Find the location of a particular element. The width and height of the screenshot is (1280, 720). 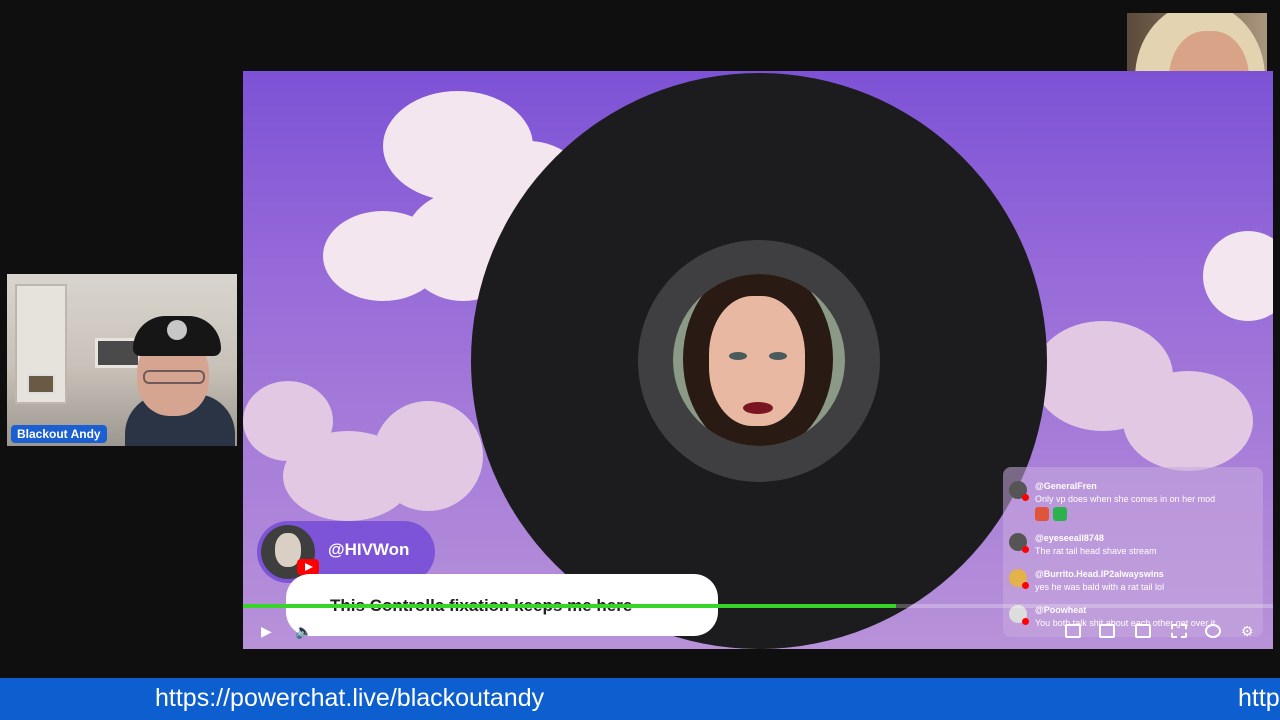

autoplay-icon is located at coordinates (1213, 631).